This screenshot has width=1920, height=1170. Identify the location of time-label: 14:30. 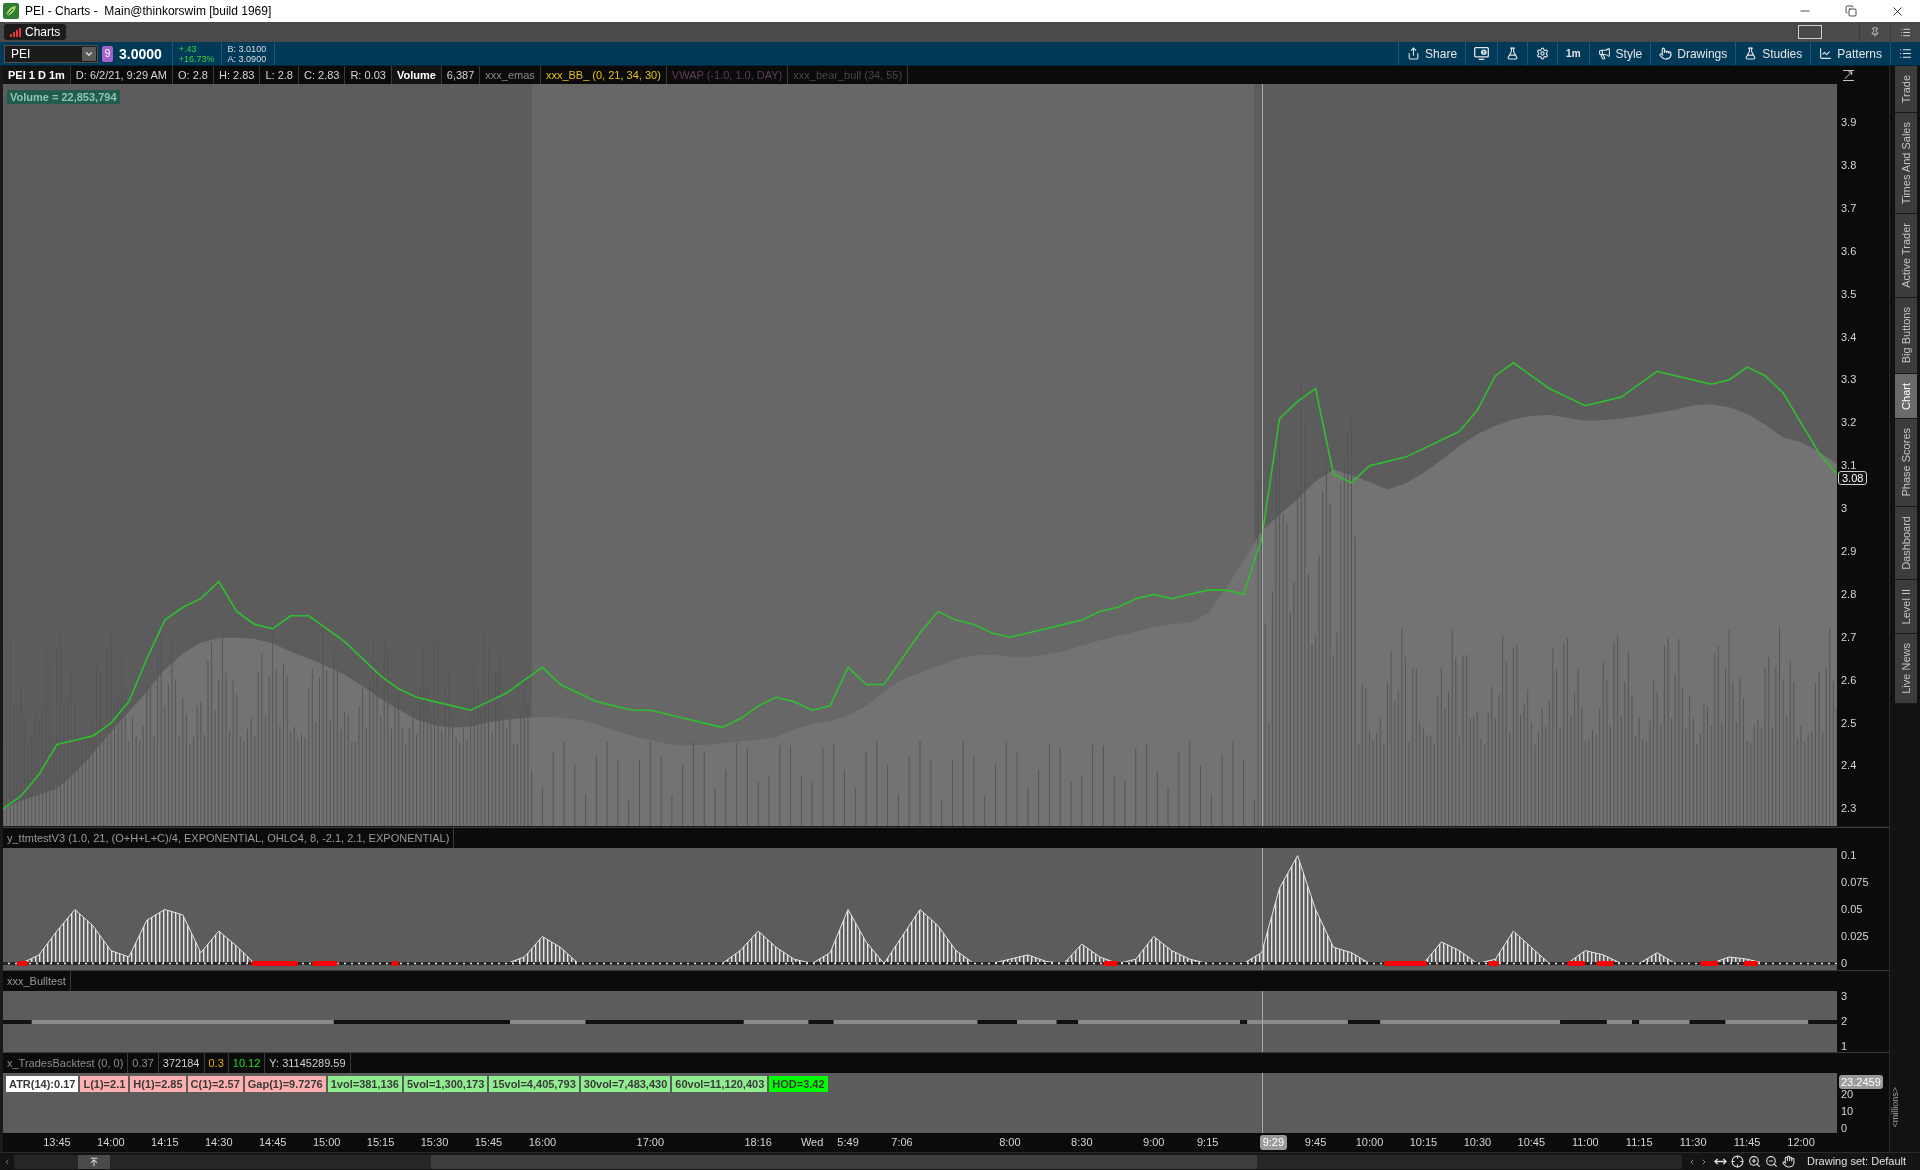
(219, 1142).